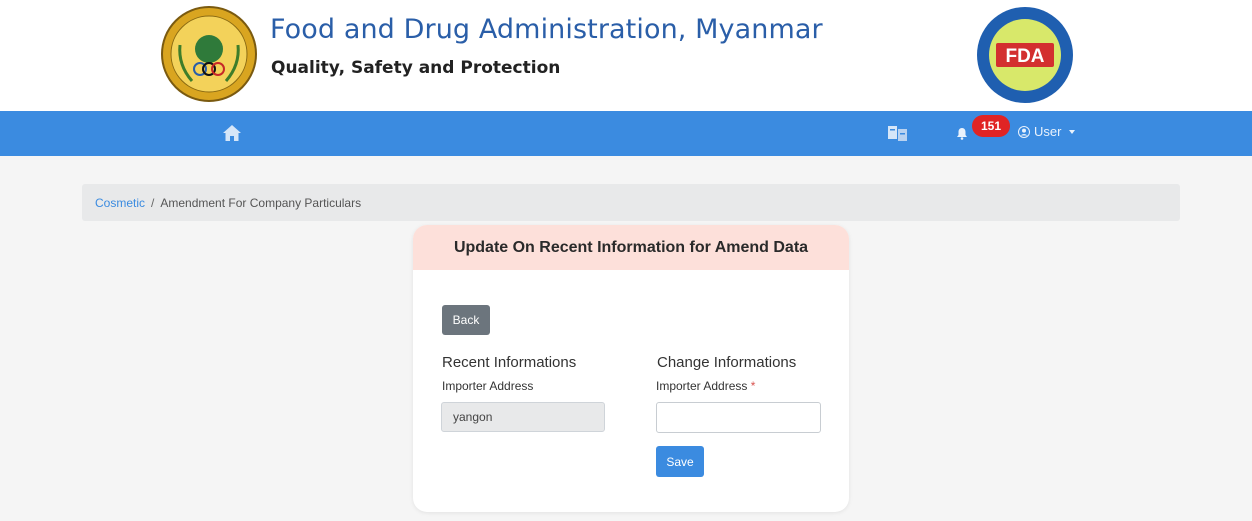  I want to click on change-informations-heading: Change Informations, so click(727, 362).